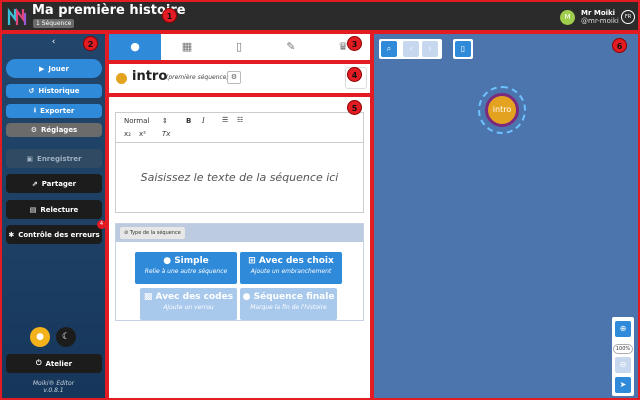 Image resolution: width=640 pixels, height=400 pixels. What do you see at coordinates (623, 385) in the screenshot?
I see `pointer-icon: ➤` at bounding box center [623, 385].